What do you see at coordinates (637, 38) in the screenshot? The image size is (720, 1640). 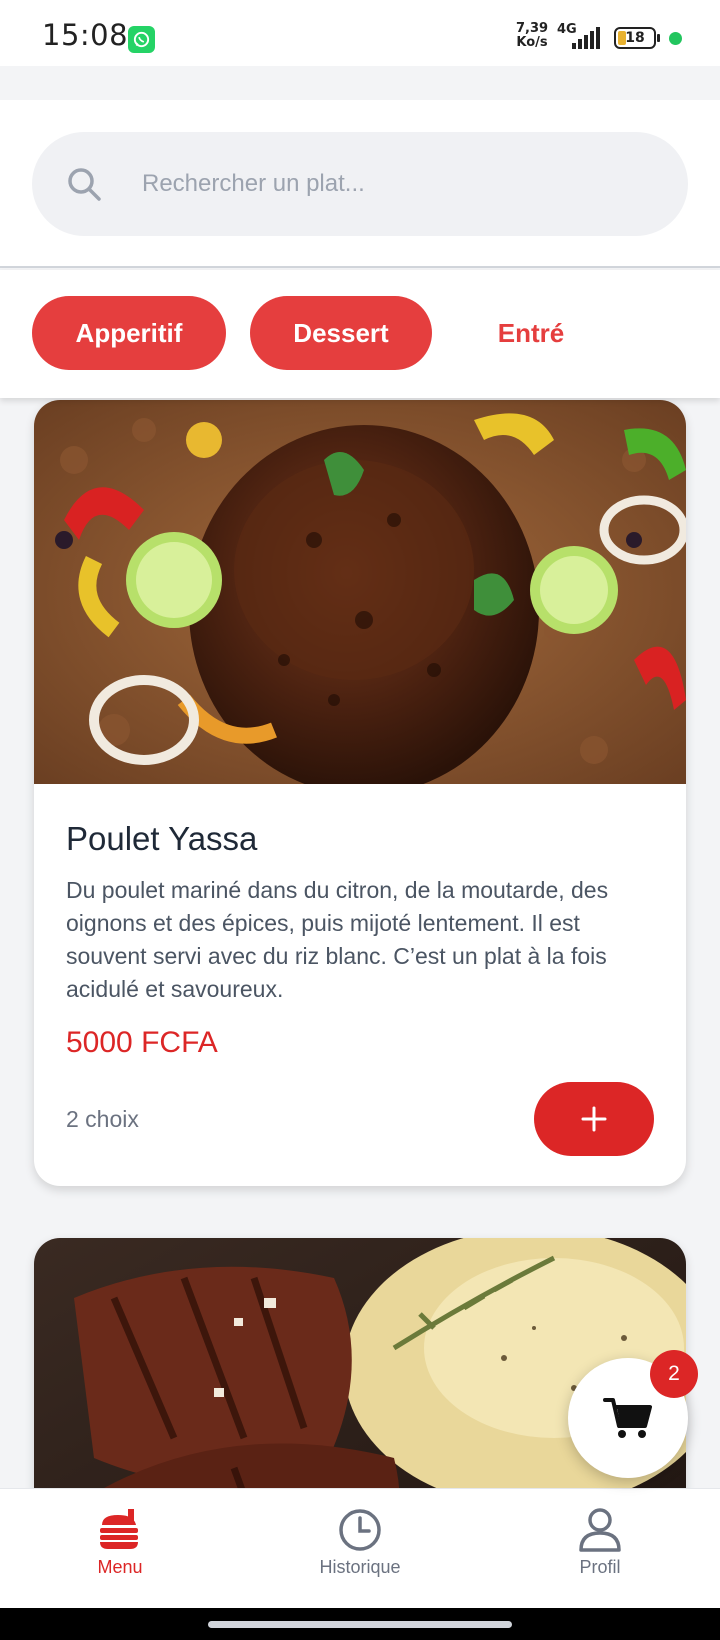 I see `battery-icon: 18` at bounding box center [637, 38].